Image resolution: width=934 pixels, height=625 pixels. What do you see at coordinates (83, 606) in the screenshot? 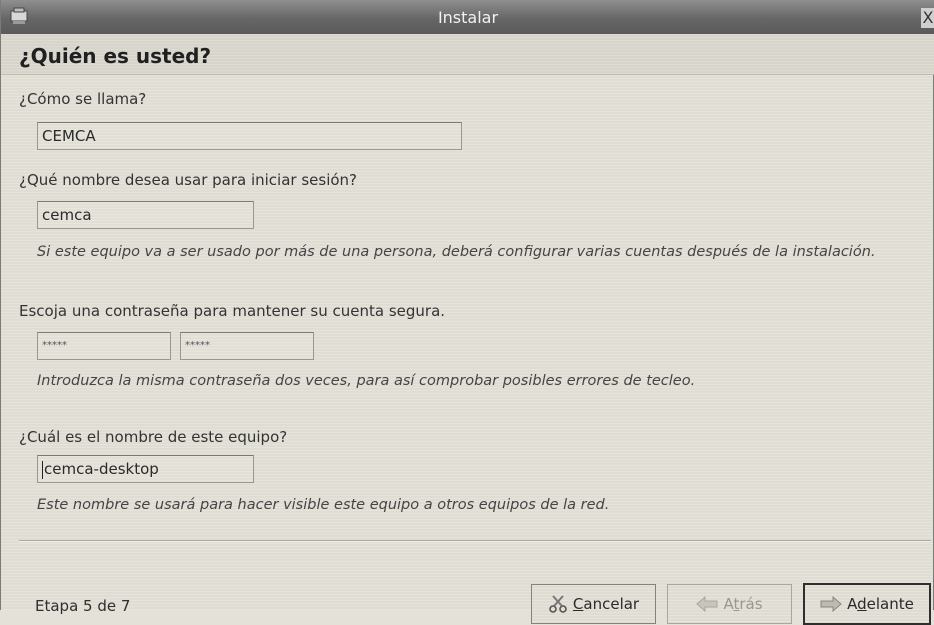
I see `step-indicator: Etapa 5 de 7` at bounding box center [83, 606].